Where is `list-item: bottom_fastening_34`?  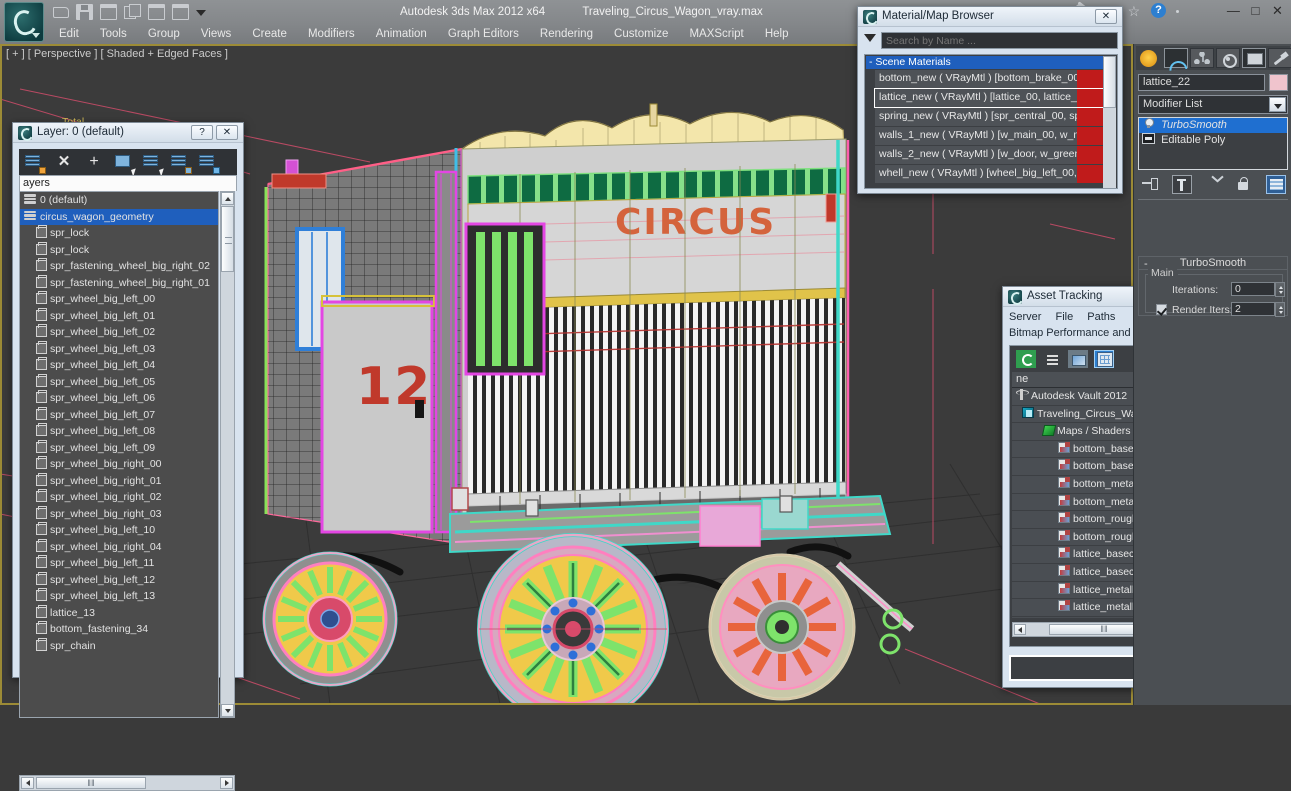
list-item: bottom_fastening_34 is located at coordinates (119, 629).